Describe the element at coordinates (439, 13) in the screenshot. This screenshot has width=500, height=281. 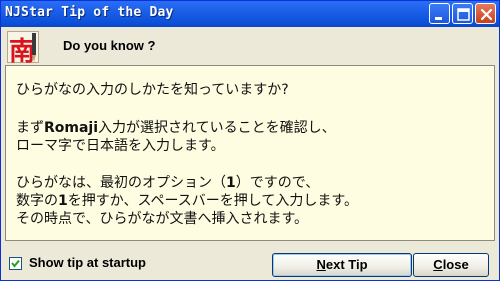
I see `minimize-button` at that location.